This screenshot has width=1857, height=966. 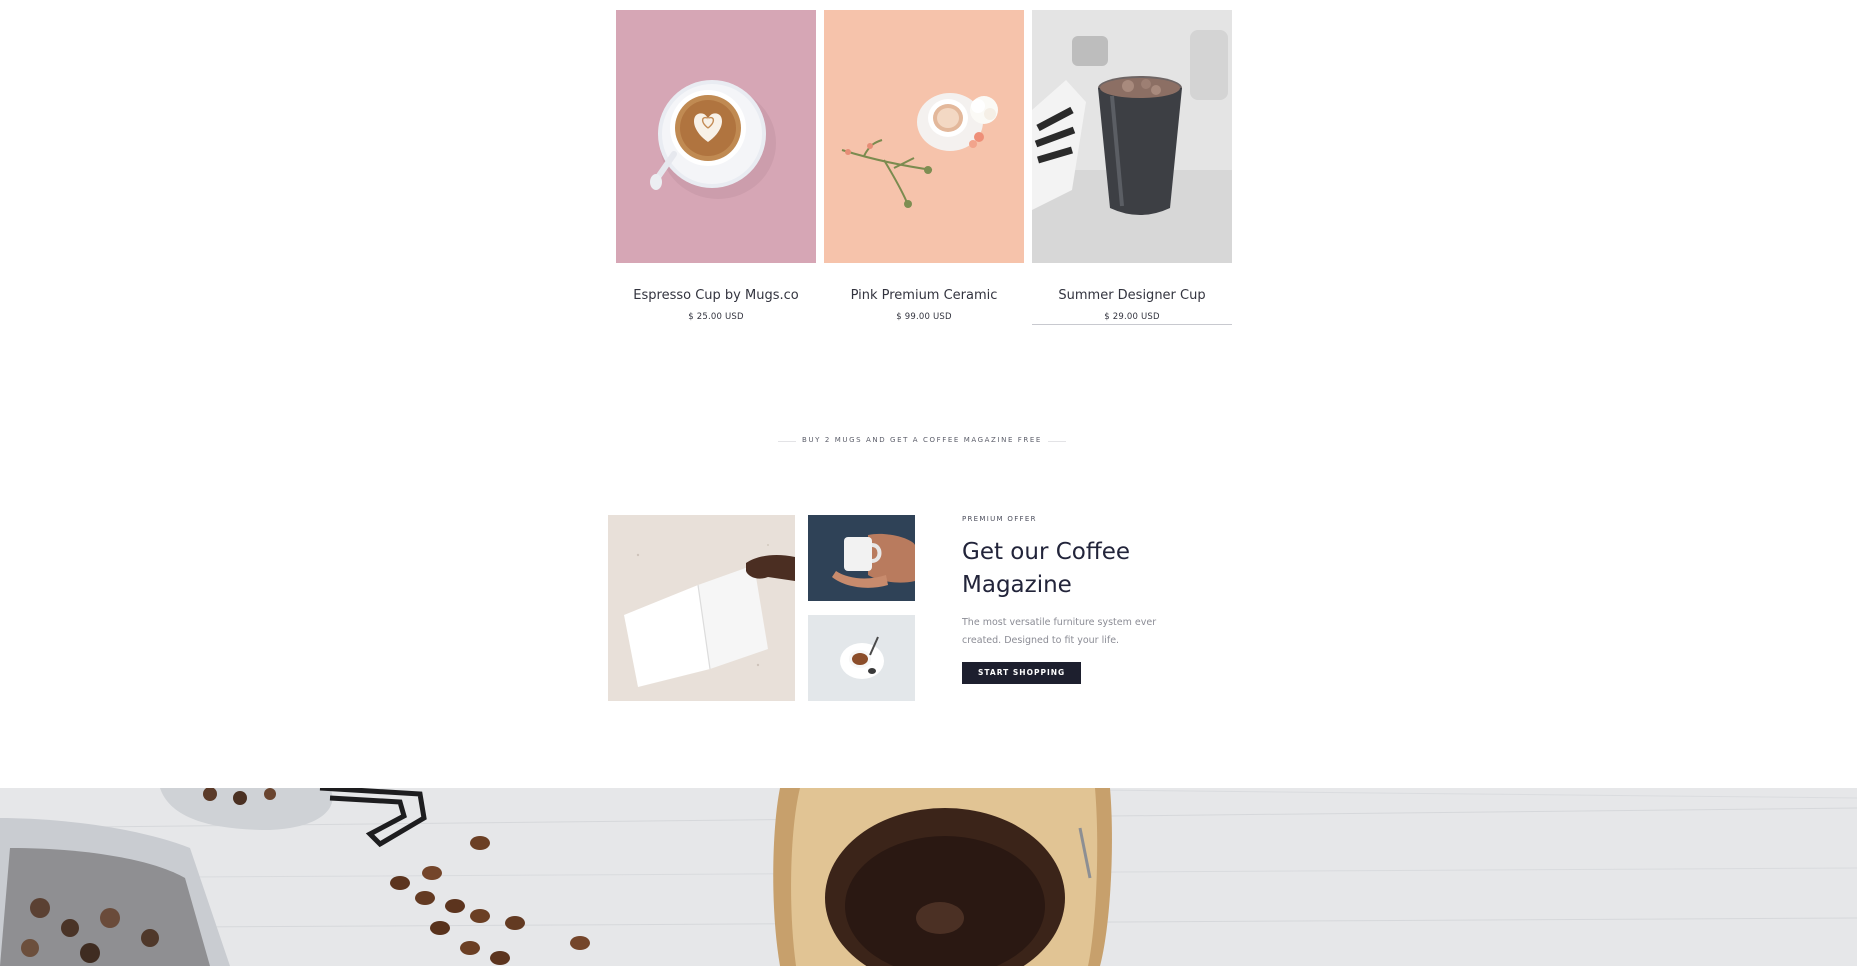 What do you see at coordinates (924, 136) in the screenshot?
I see `ceramic-cup-with-flowers-image` at bounding box center [924, 136].